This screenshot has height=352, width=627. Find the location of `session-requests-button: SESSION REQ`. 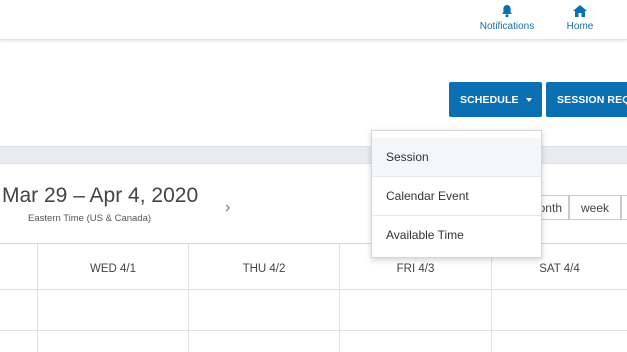

session-requests-button: SESSION REQ is located at coordinates (586, 99).